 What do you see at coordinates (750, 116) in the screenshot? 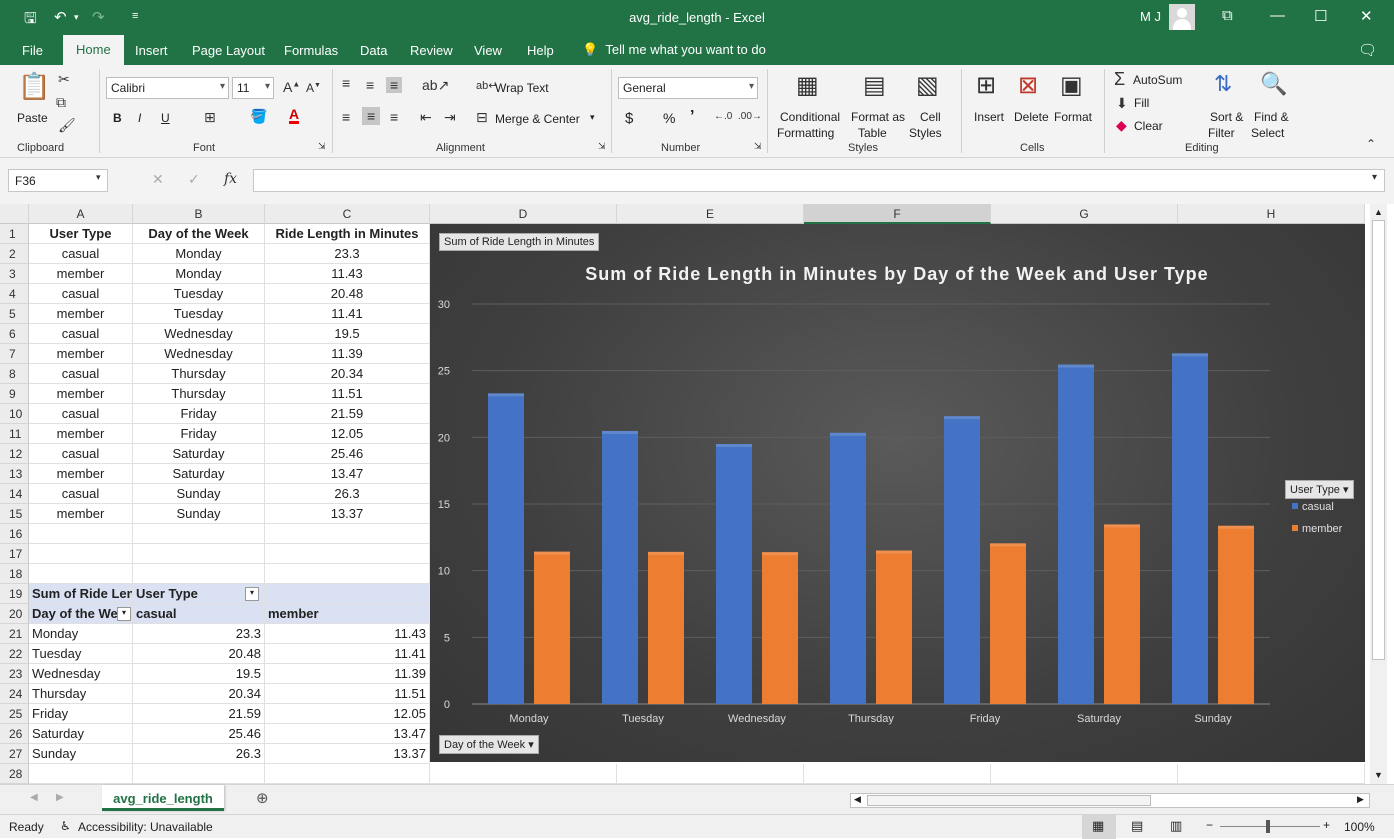
I see `decrease-decimal-icon: .00→` at bounding box center [750, 116].